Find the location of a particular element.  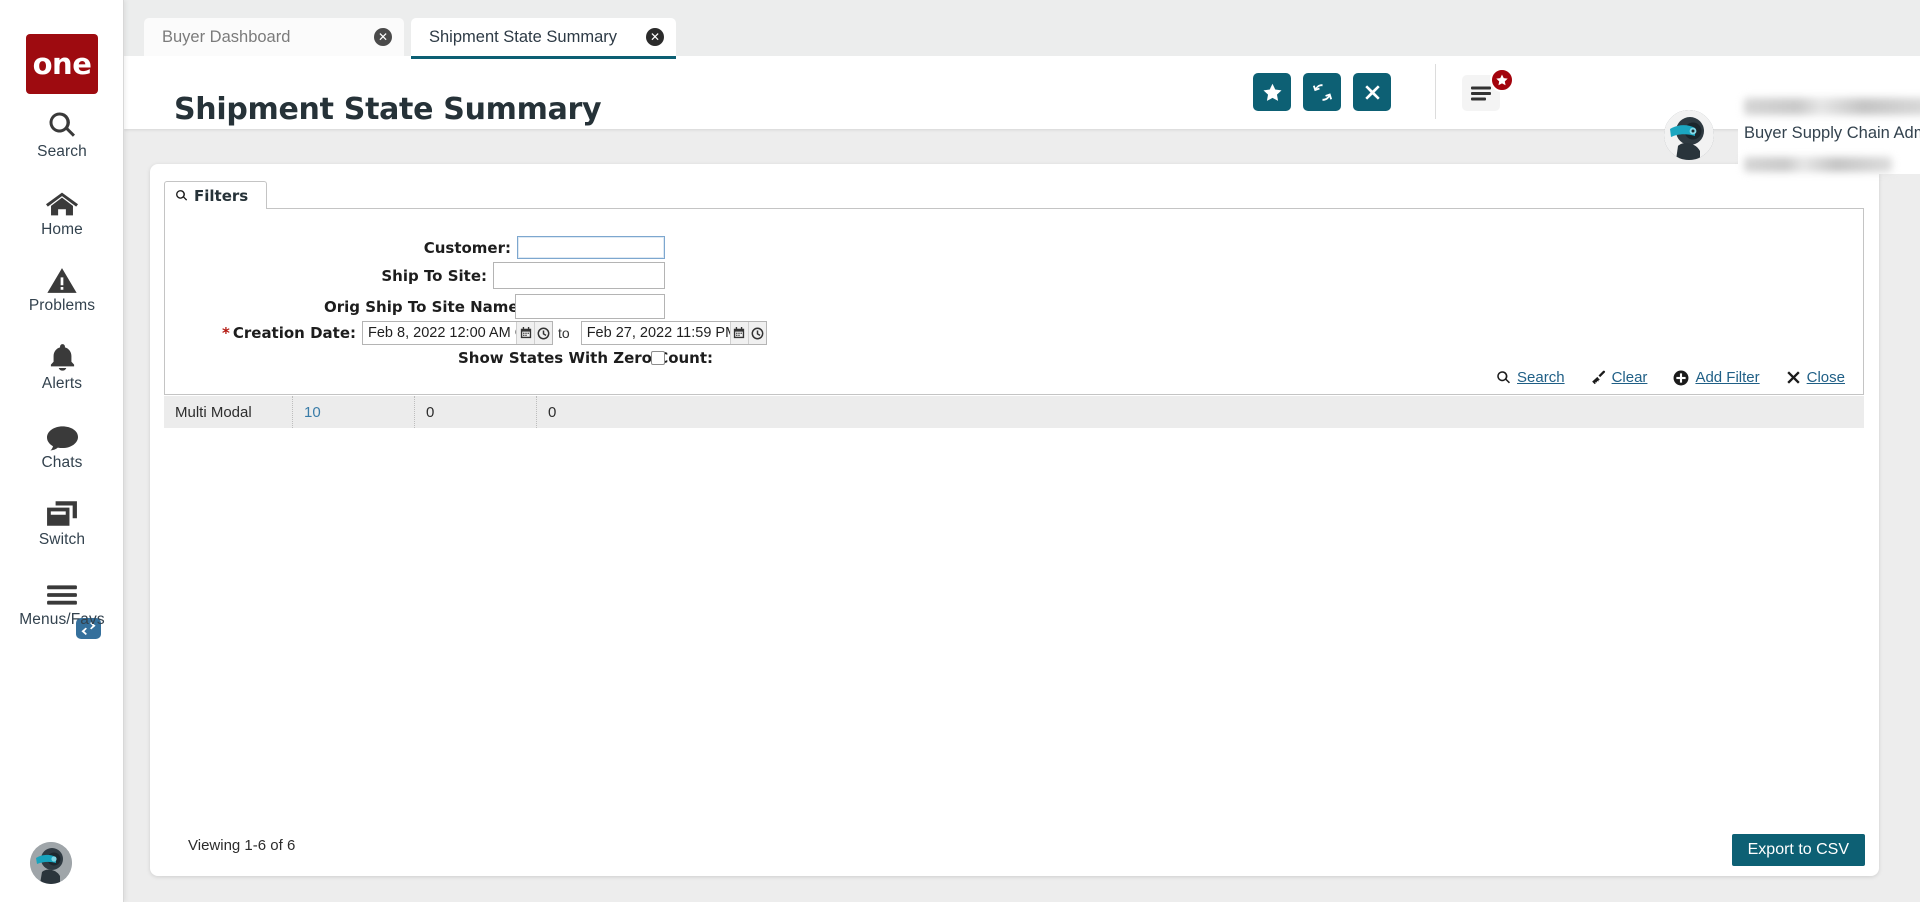

redacted-user-detail is located at coordinates (1818, 164).